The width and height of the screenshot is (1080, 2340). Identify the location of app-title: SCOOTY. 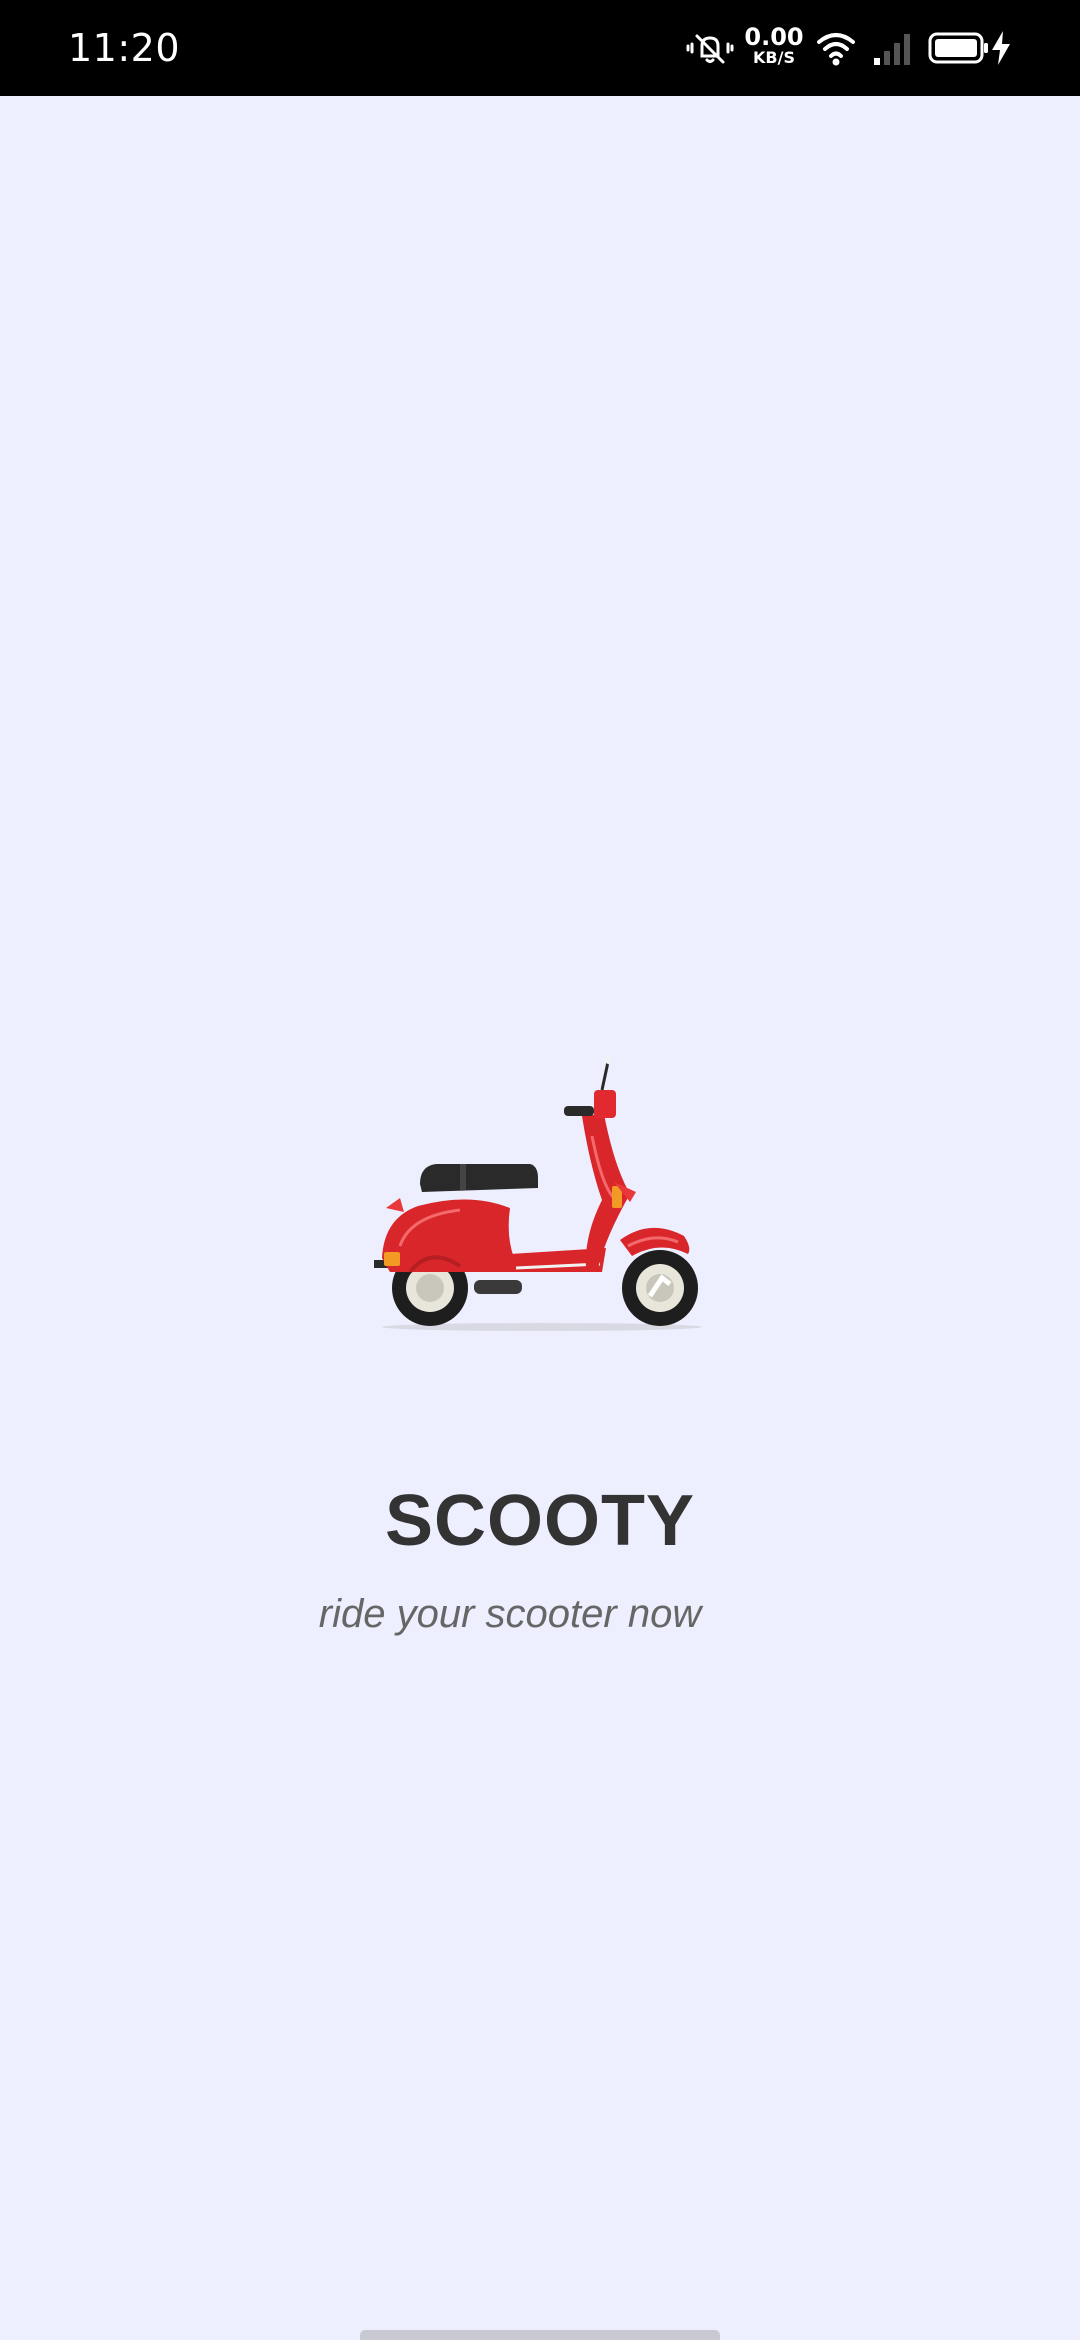
(540, 1521).